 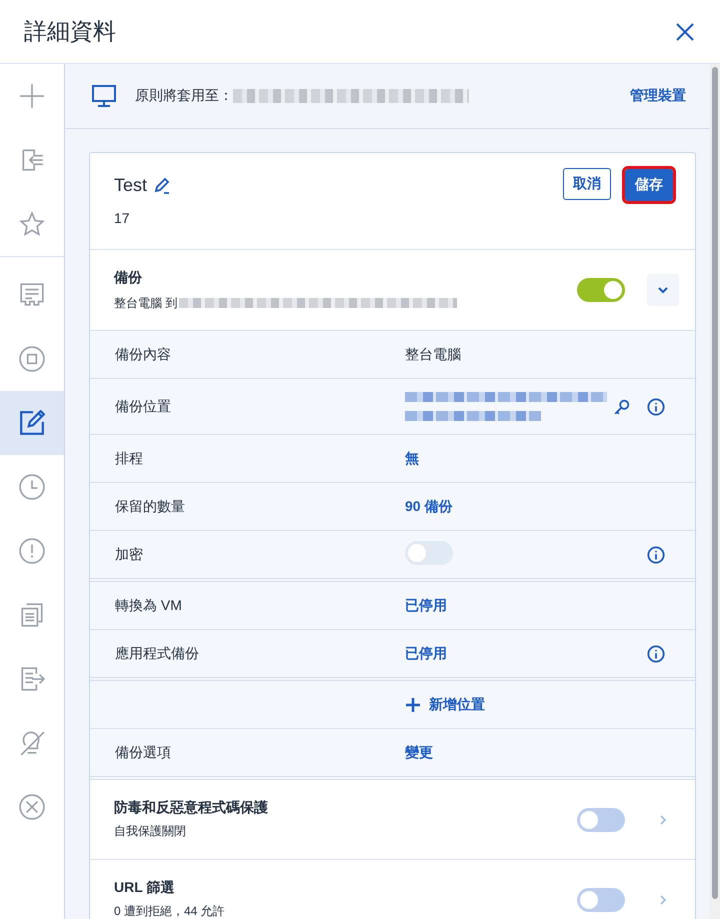 I want to click on setting-value: 整台電腦, so click(x=433, y=355).